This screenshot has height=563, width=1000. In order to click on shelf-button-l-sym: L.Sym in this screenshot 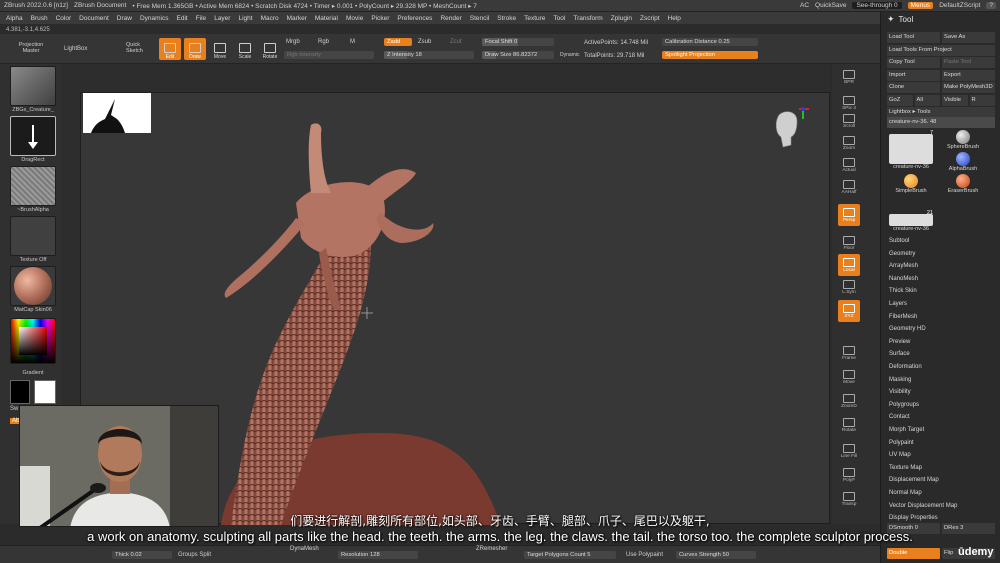, I will do `click(849, 287)`.